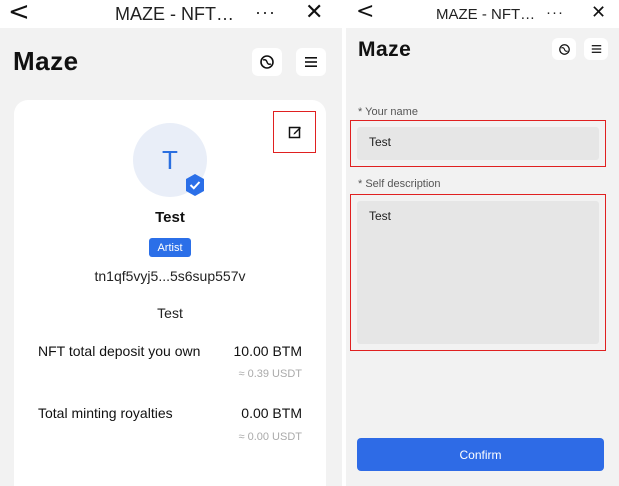  I want to click on verified-icon, so click(195, 185).